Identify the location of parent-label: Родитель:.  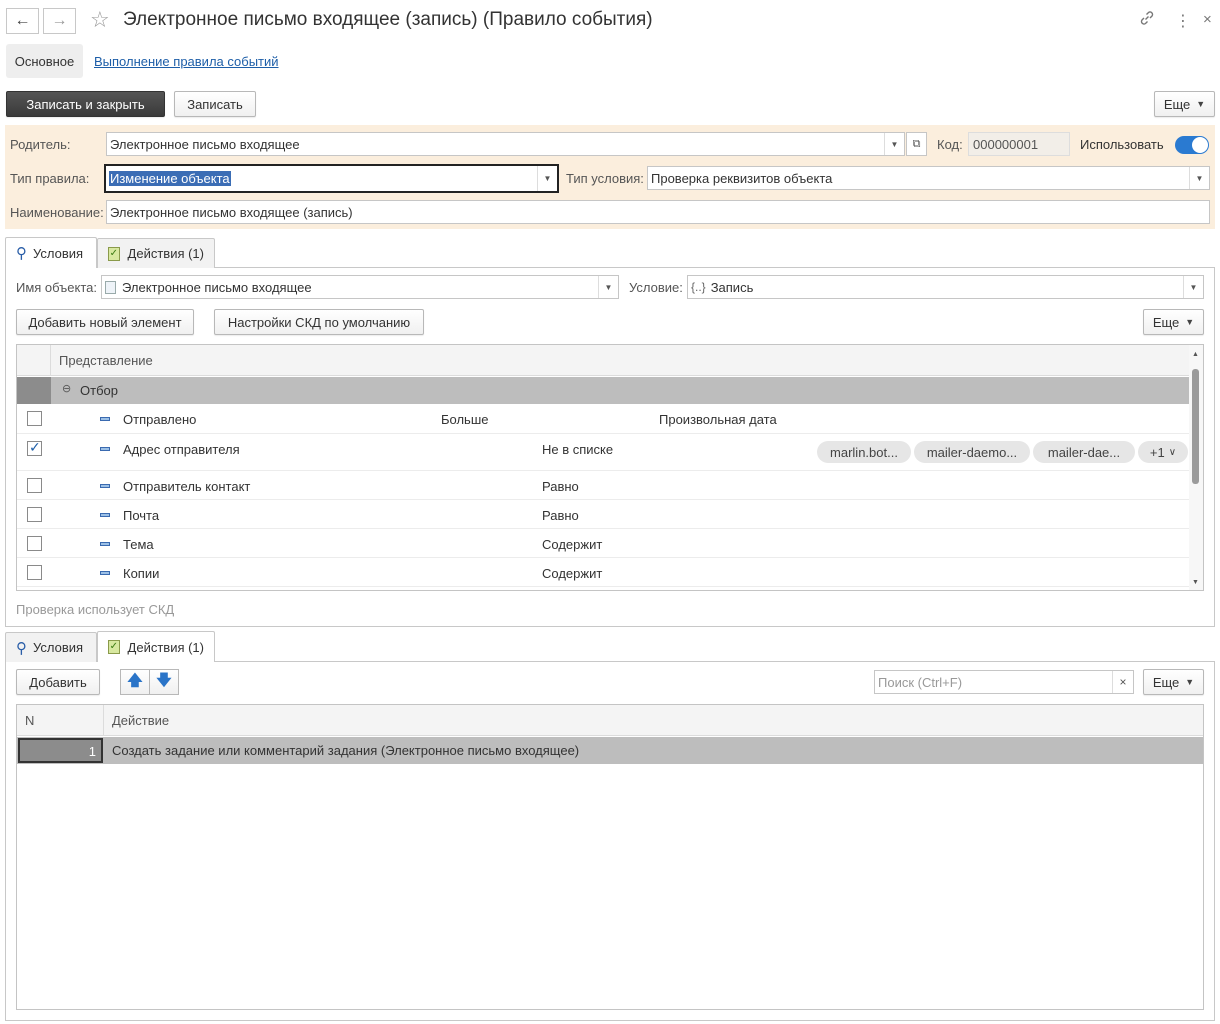
(40, 144).